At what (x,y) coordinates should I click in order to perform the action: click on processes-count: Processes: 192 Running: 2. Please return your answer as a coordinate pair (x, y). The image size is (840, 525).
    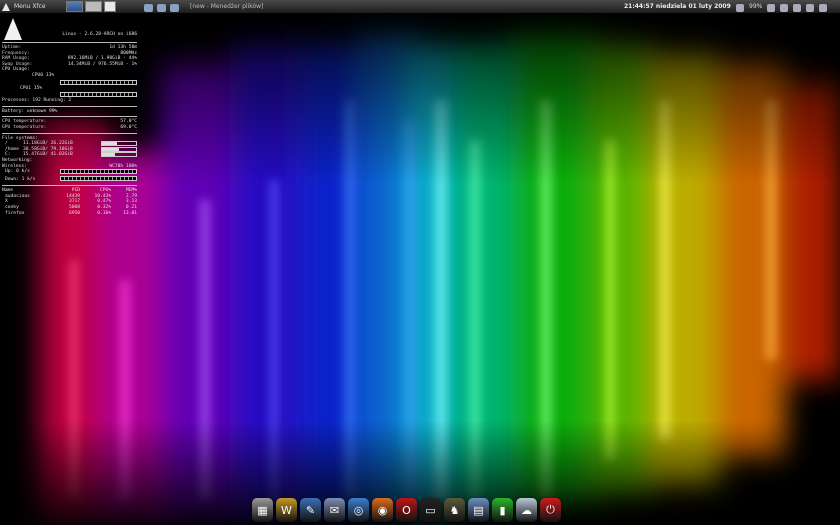
    Looking at the image, I should click on (37, 101).